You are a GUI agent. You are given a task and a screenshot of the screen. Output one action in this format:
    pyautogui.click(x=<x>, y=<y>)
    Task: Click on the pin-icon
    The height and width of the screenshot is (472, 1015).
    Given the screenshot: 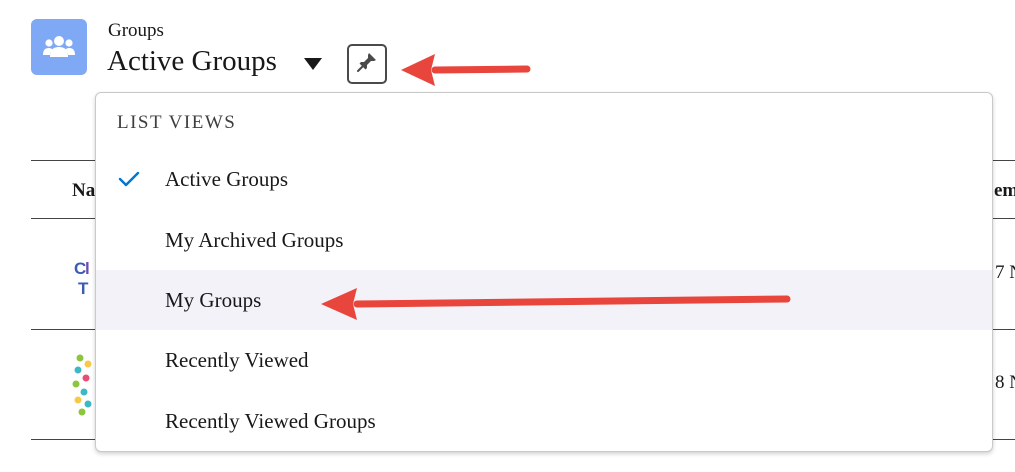 What is the action you would take?
    pyautogui.click(x=367, y=64)
    